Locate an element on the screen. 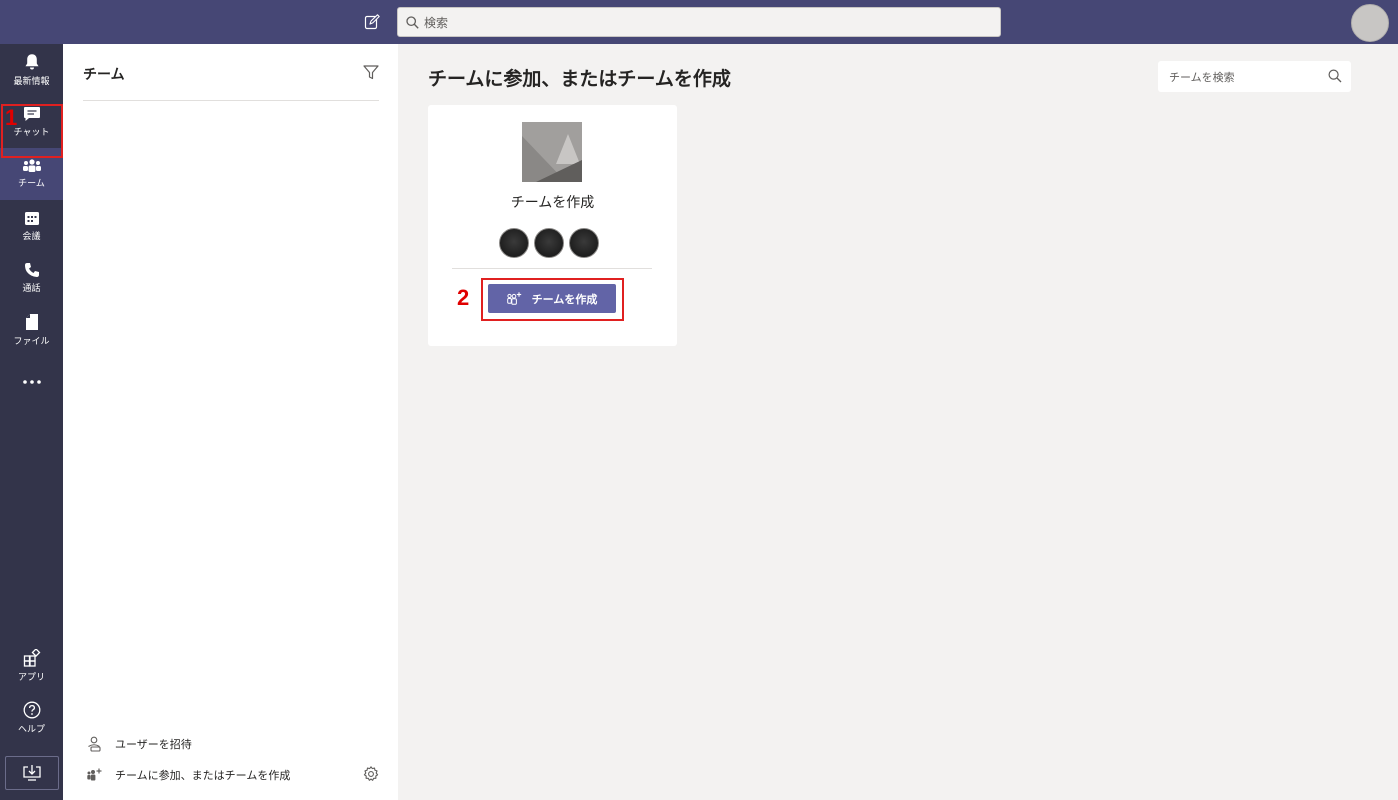 This screenshot has width=1398, height=800. download-icon is located at coordinates (32, 773).